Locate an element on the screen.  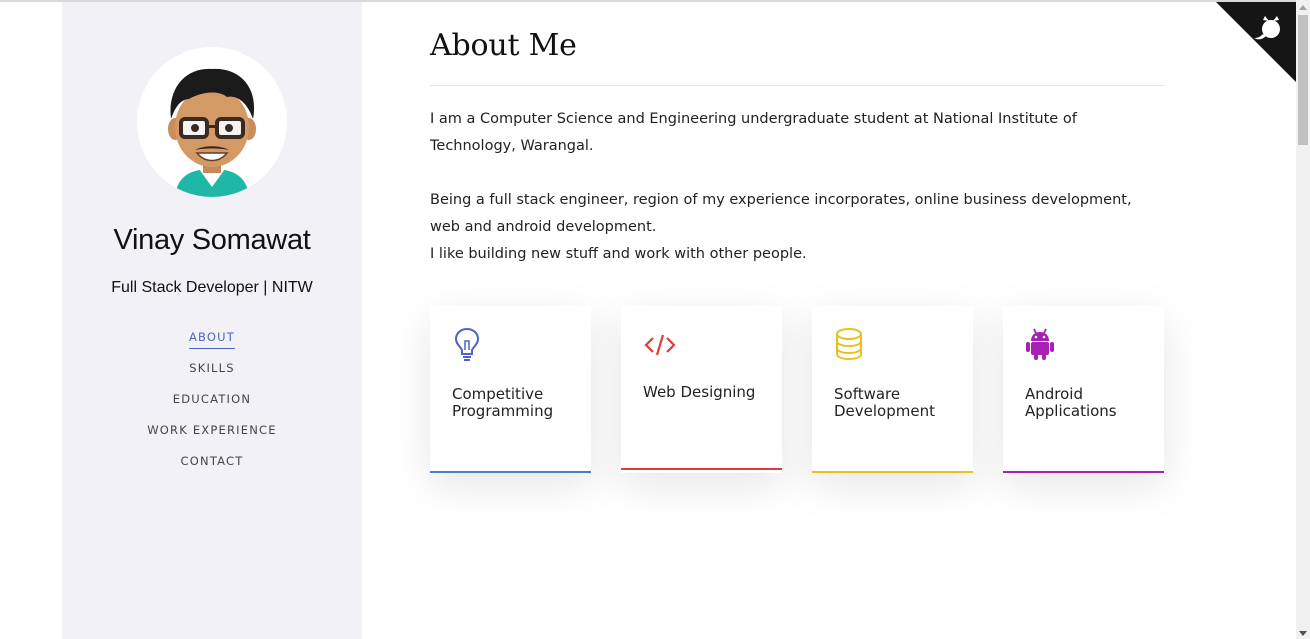
card-software-development: Software Development is located at coordinates (892, 389).